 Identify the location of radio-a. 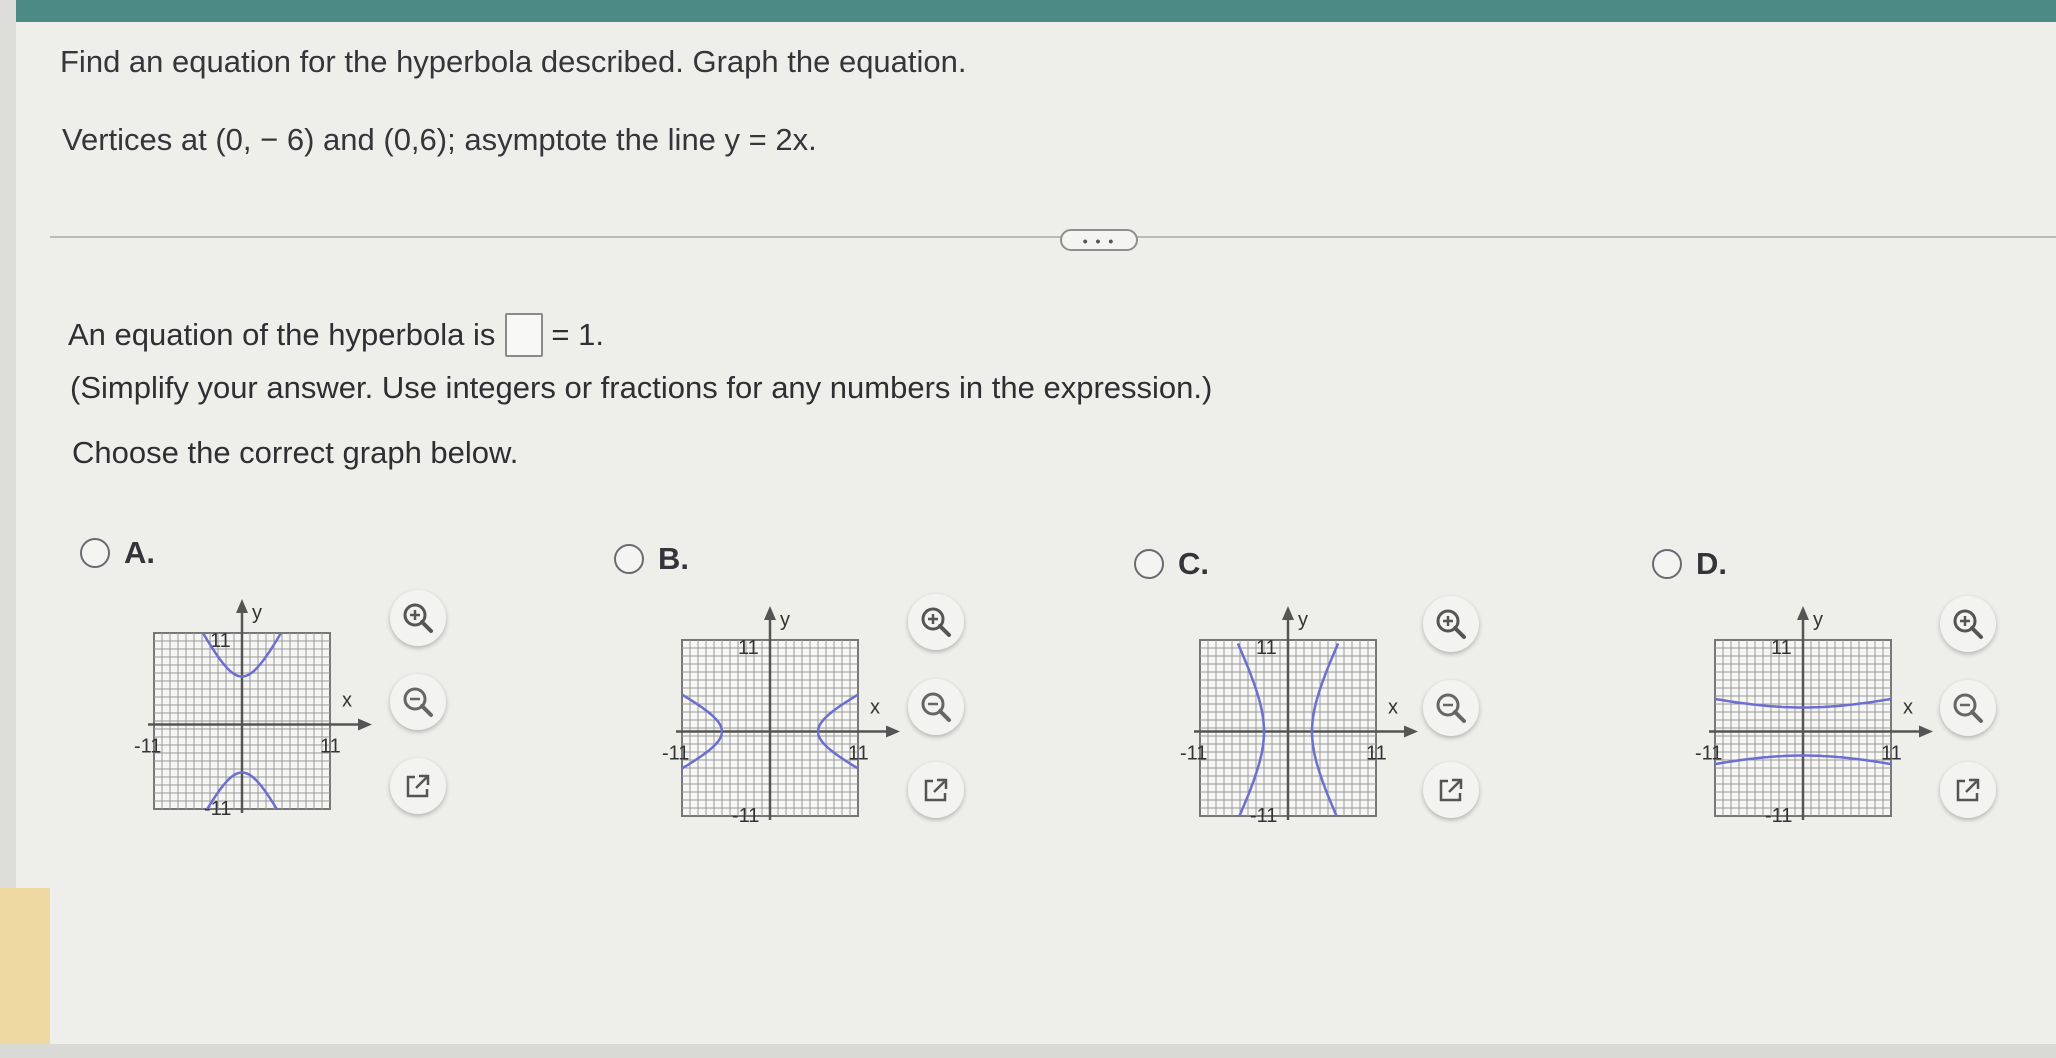
(95, 553).